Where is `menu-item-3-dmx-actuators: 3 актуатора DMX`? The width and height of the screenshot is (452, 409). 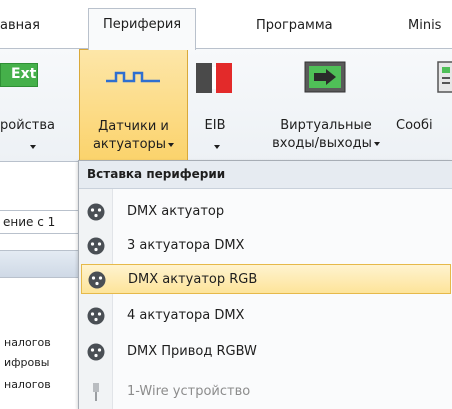
menu-item-3-dmx-actuators: 3 актуатора DMX is located at coordinates (266, 246).